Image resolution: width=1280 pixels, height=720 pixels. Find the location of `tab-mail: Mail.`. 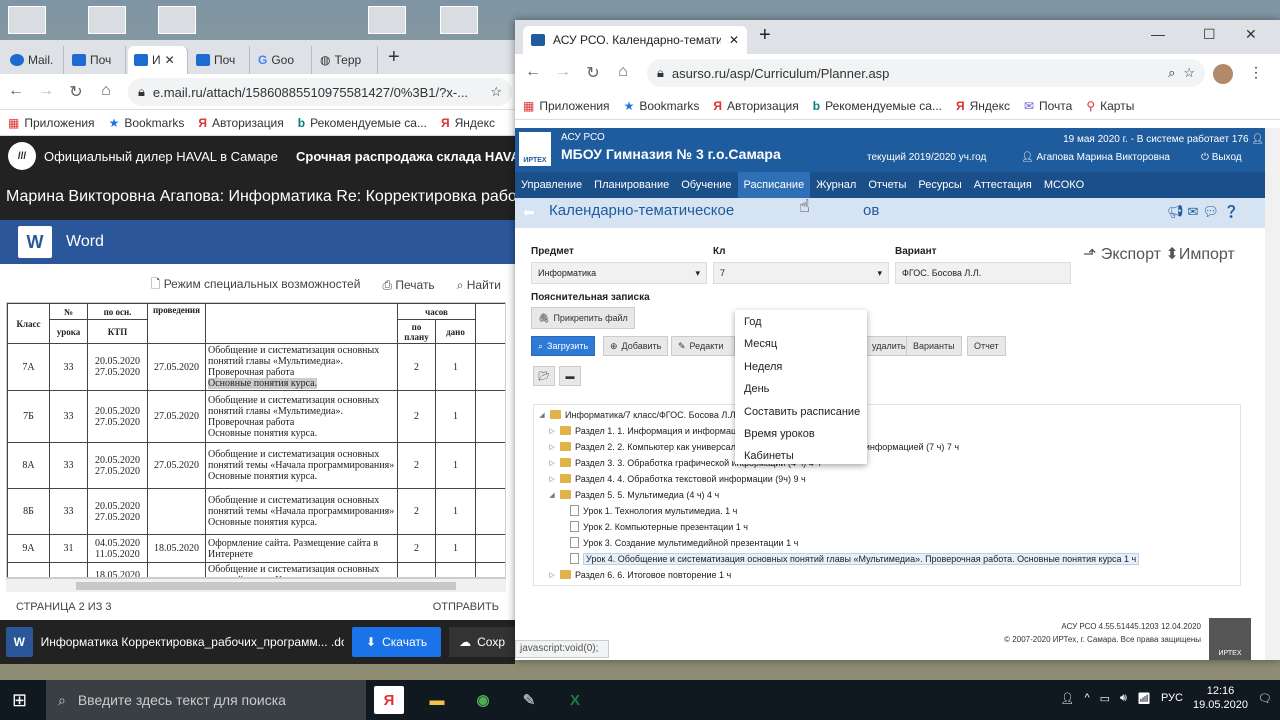

tab-mail: Mail. is located at coordinates (34, 60).